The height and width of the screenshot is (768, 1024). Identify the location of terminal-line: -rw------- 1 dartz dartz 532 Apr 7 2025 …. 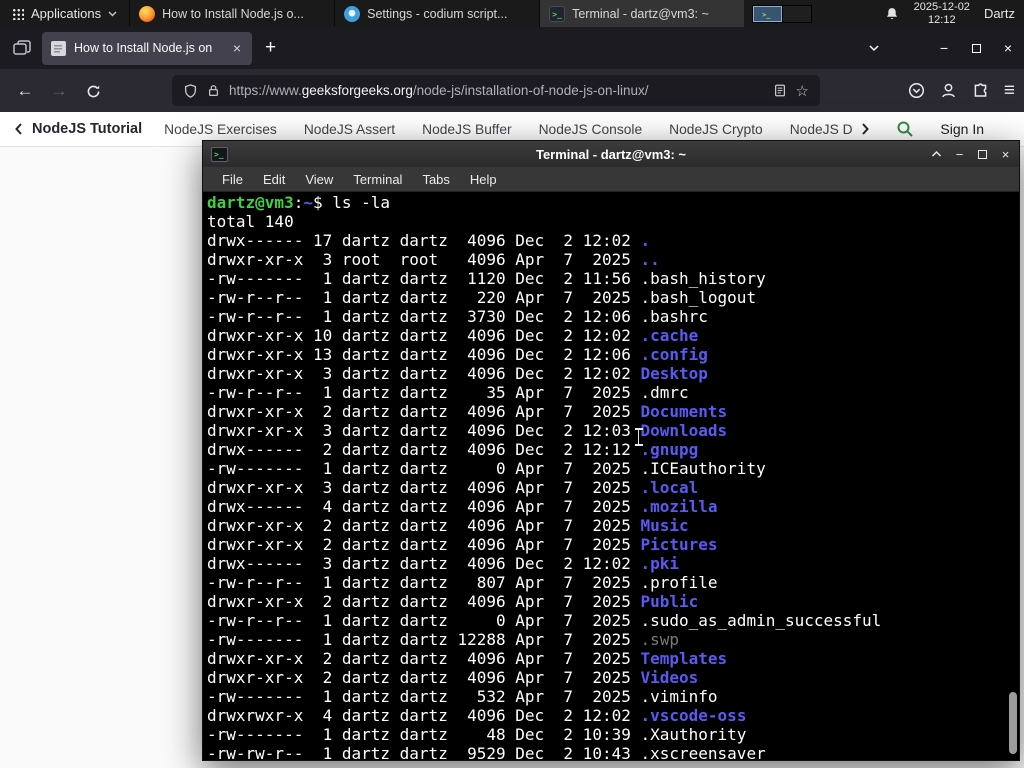
(462, 696).